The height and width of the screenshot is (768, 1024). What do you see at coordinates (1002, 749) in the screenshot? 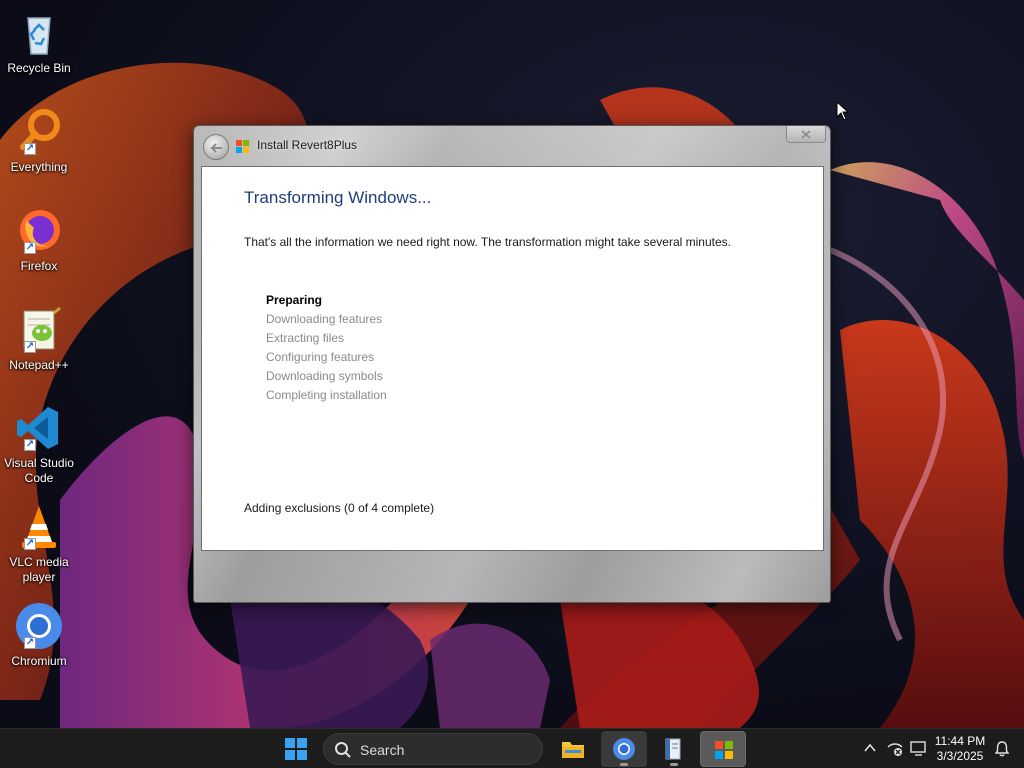
I see `notification-bell-icon` at bounding box center [1002, 749].